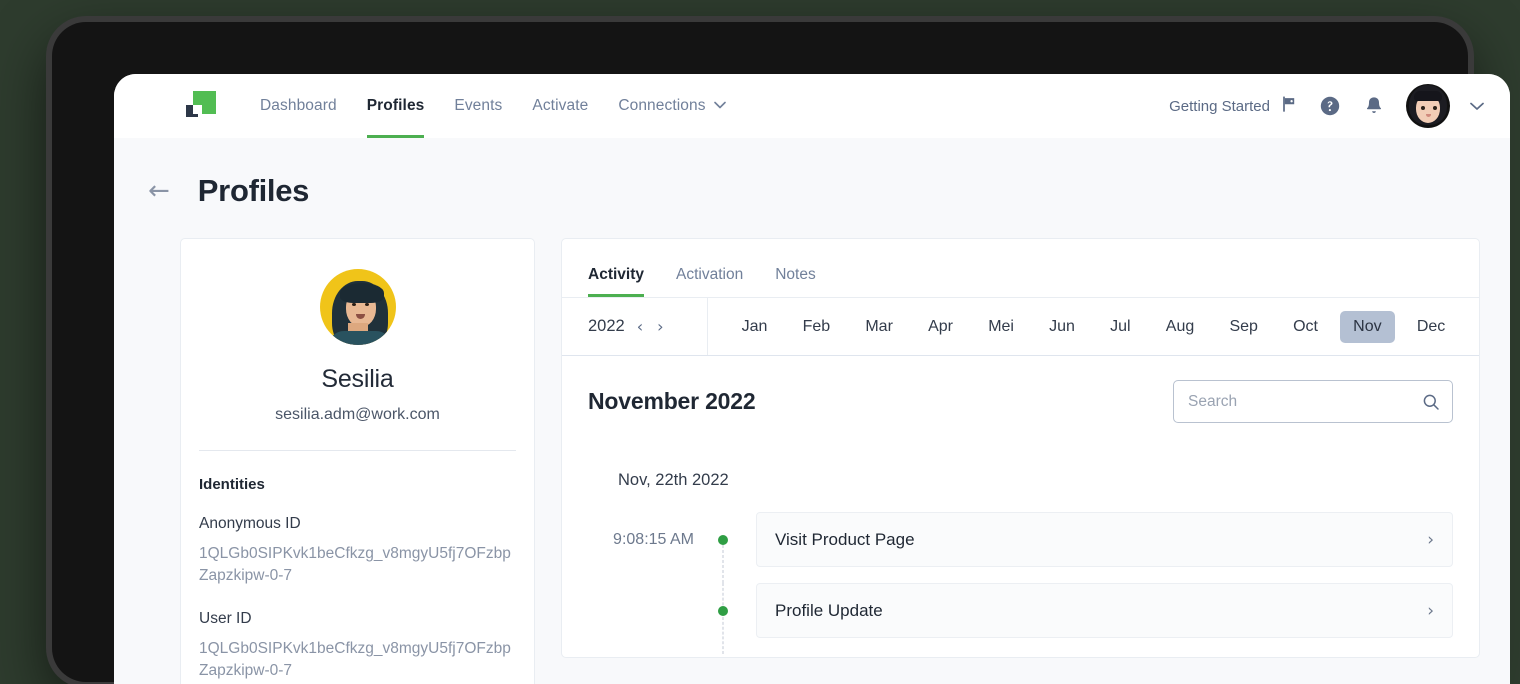 The image size is (1520, 684). I want to click on tab-activation-label: Activation, so click(710, 274).